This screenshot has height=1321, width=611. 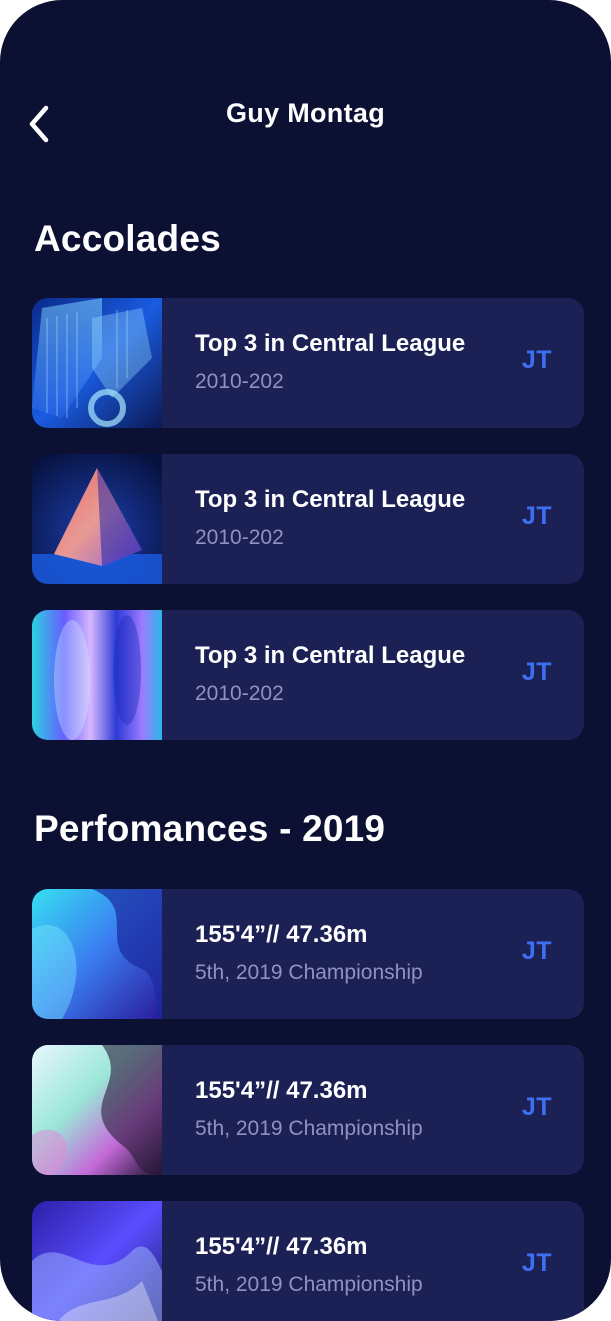 What do you see at coordinates (127, 238) in the screenshot?
I see `section-title-accolades: Accolades` at bounding box center [127, 238].